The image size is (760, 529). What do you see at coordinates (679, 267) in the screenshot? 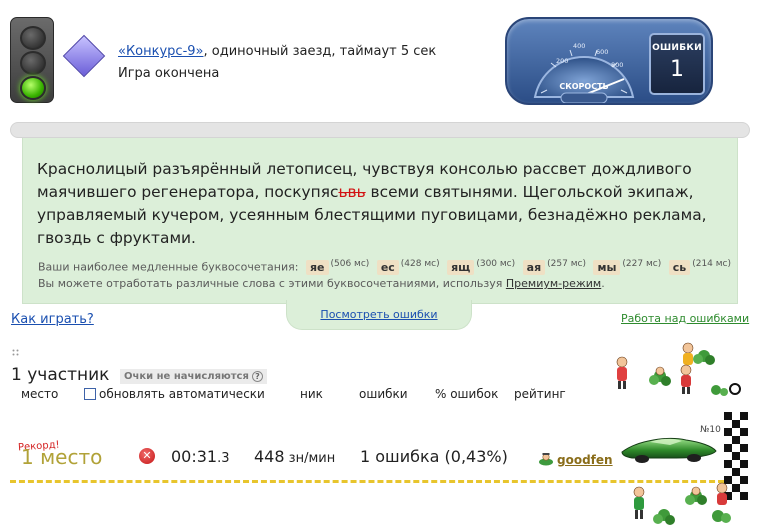
I see `slow-combo: сь` at bounding box center [679, 267].